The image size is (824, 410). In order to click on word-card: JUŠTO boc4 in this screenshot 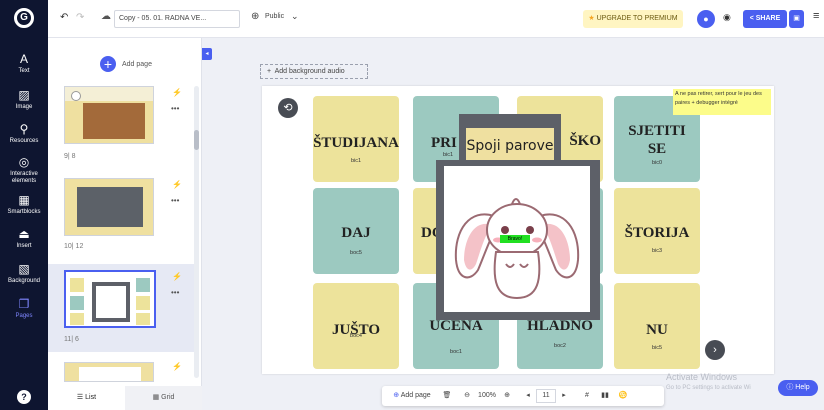, I will do `click(356, 326)`.